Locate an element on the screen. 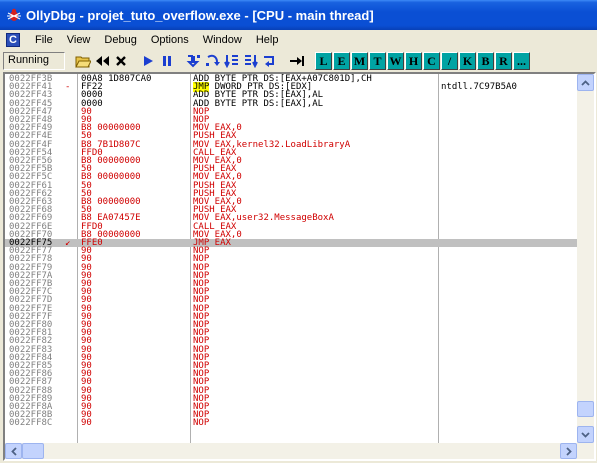 The width and height of the screenshot is (597, 463). comment-cell: ntdll.7C97B5A0 is located at coordinates (479, 87).